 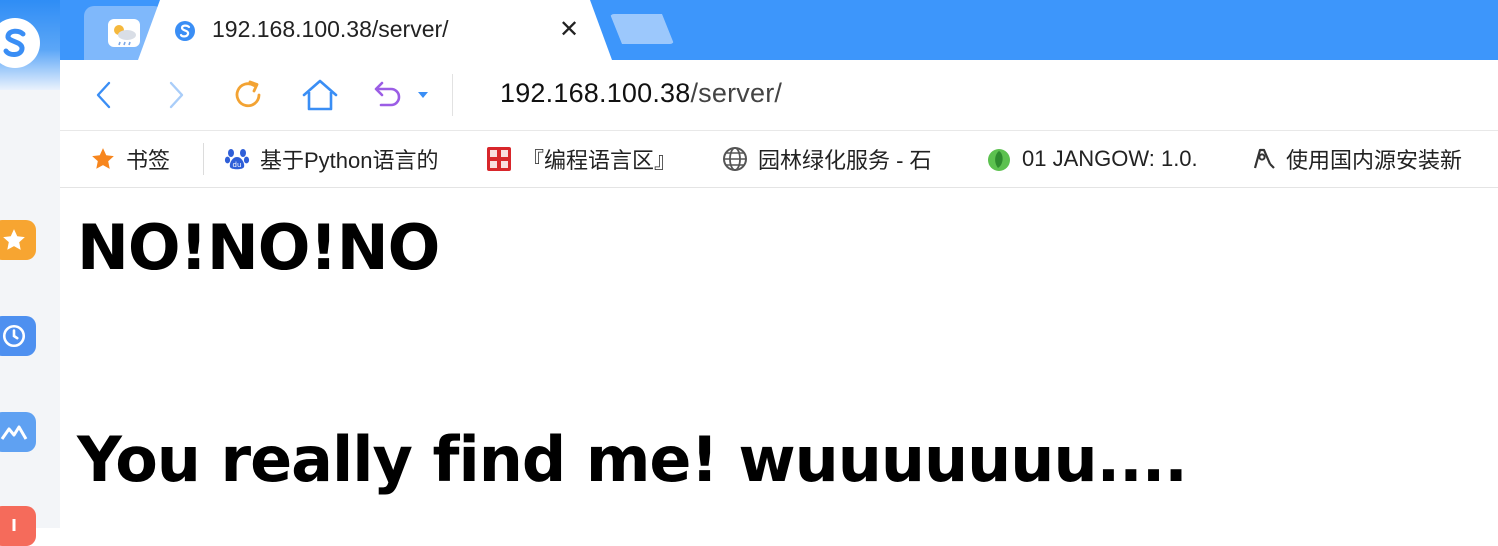 I want to click on back-button, so click(x=104, y=95).